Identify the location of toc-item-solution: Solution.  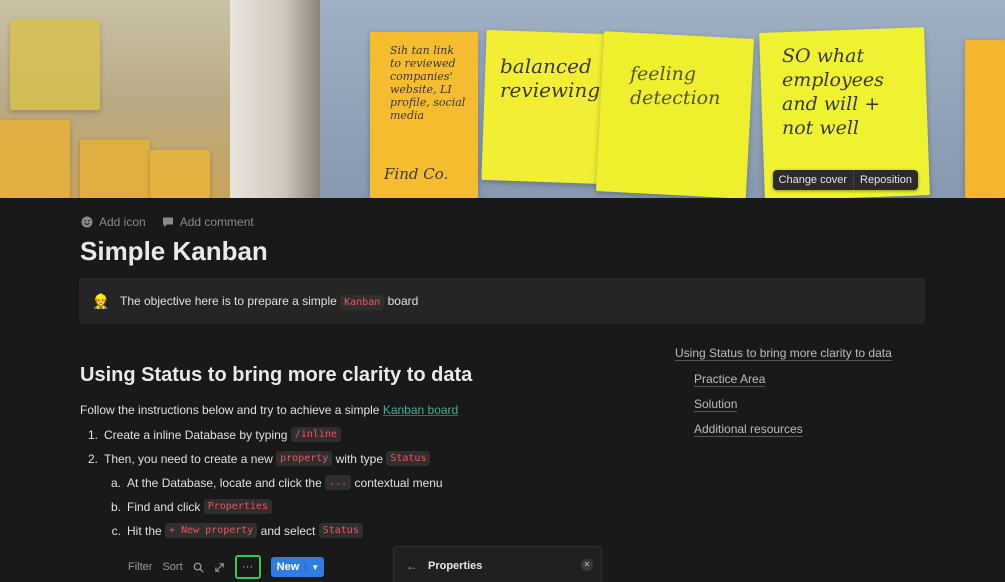
(716, 404).